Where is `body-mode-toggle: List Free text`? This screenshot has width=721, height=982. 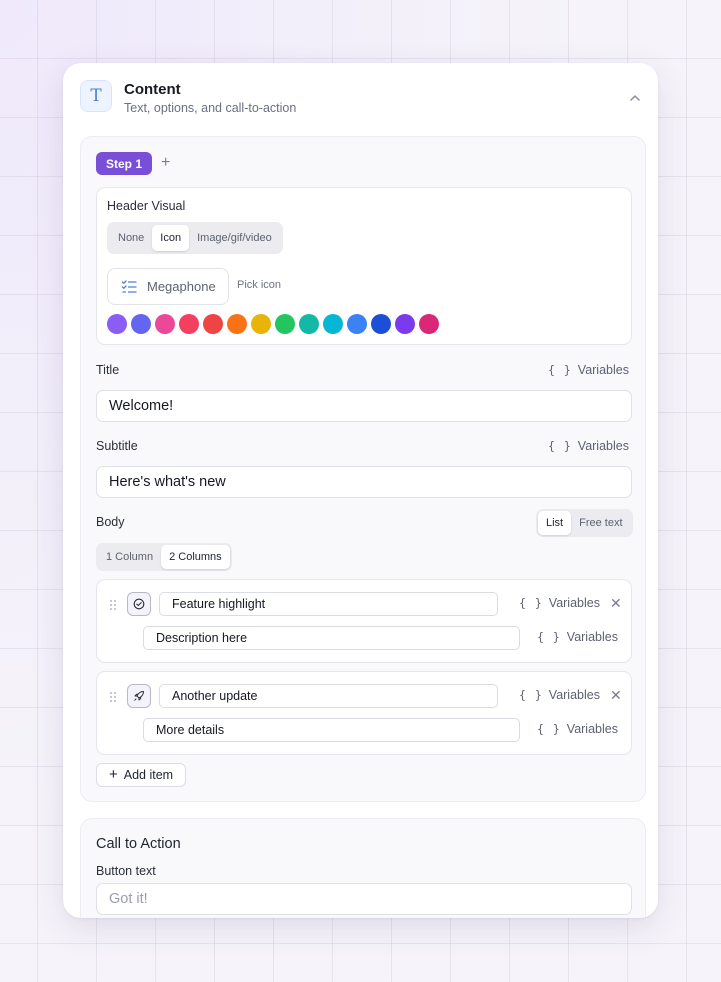
body-mode-toggle: List Free text is located at coordinates (584, 523).